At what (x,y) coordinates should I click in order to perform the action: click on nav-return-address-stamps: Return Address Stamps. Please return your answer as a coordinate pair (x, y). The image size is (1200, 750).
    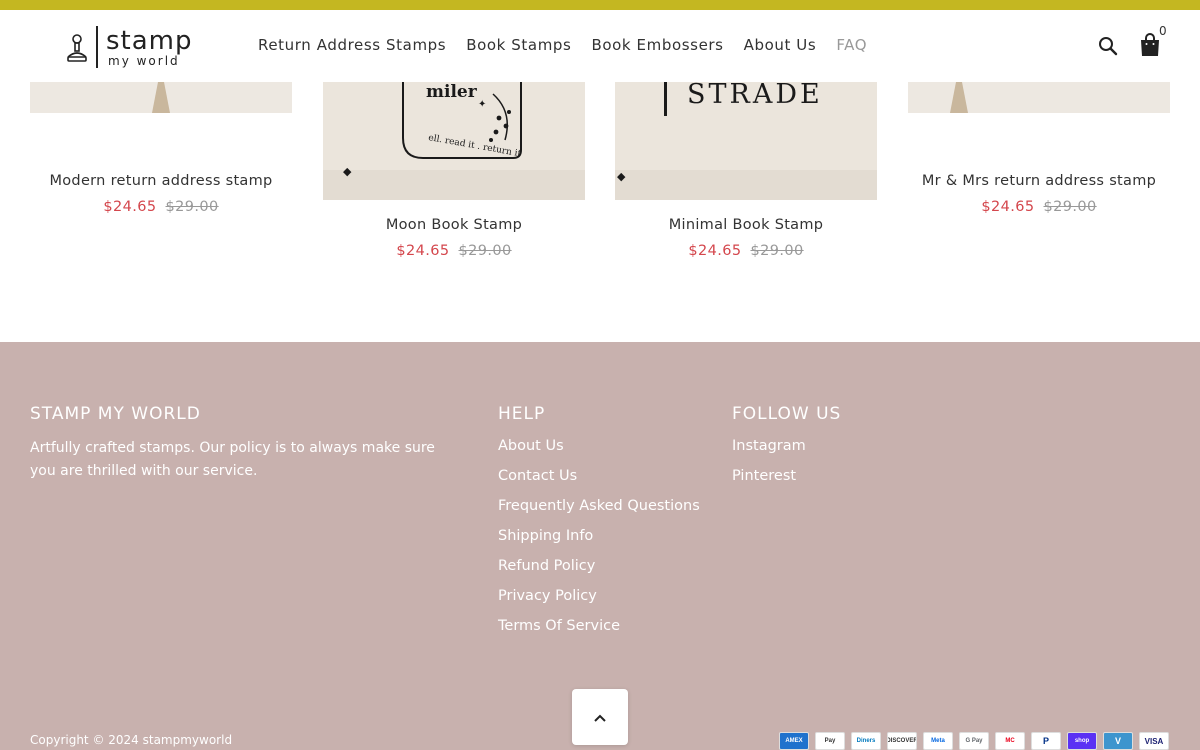
    Looking at the image, I should click on (352, 45).